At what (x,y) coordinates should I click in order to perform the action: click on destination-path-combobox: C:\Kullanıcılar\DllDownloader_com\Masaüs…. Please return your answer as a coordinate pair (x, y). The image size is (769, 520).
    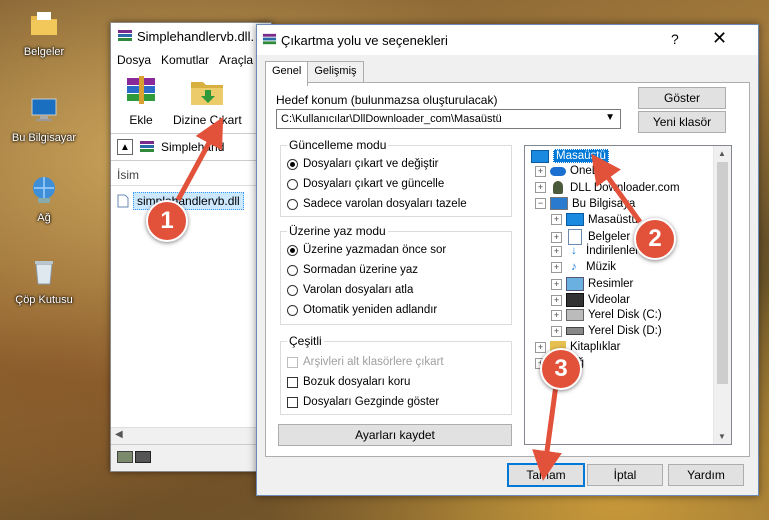
    Looking at the image, I should click on (448, 119).